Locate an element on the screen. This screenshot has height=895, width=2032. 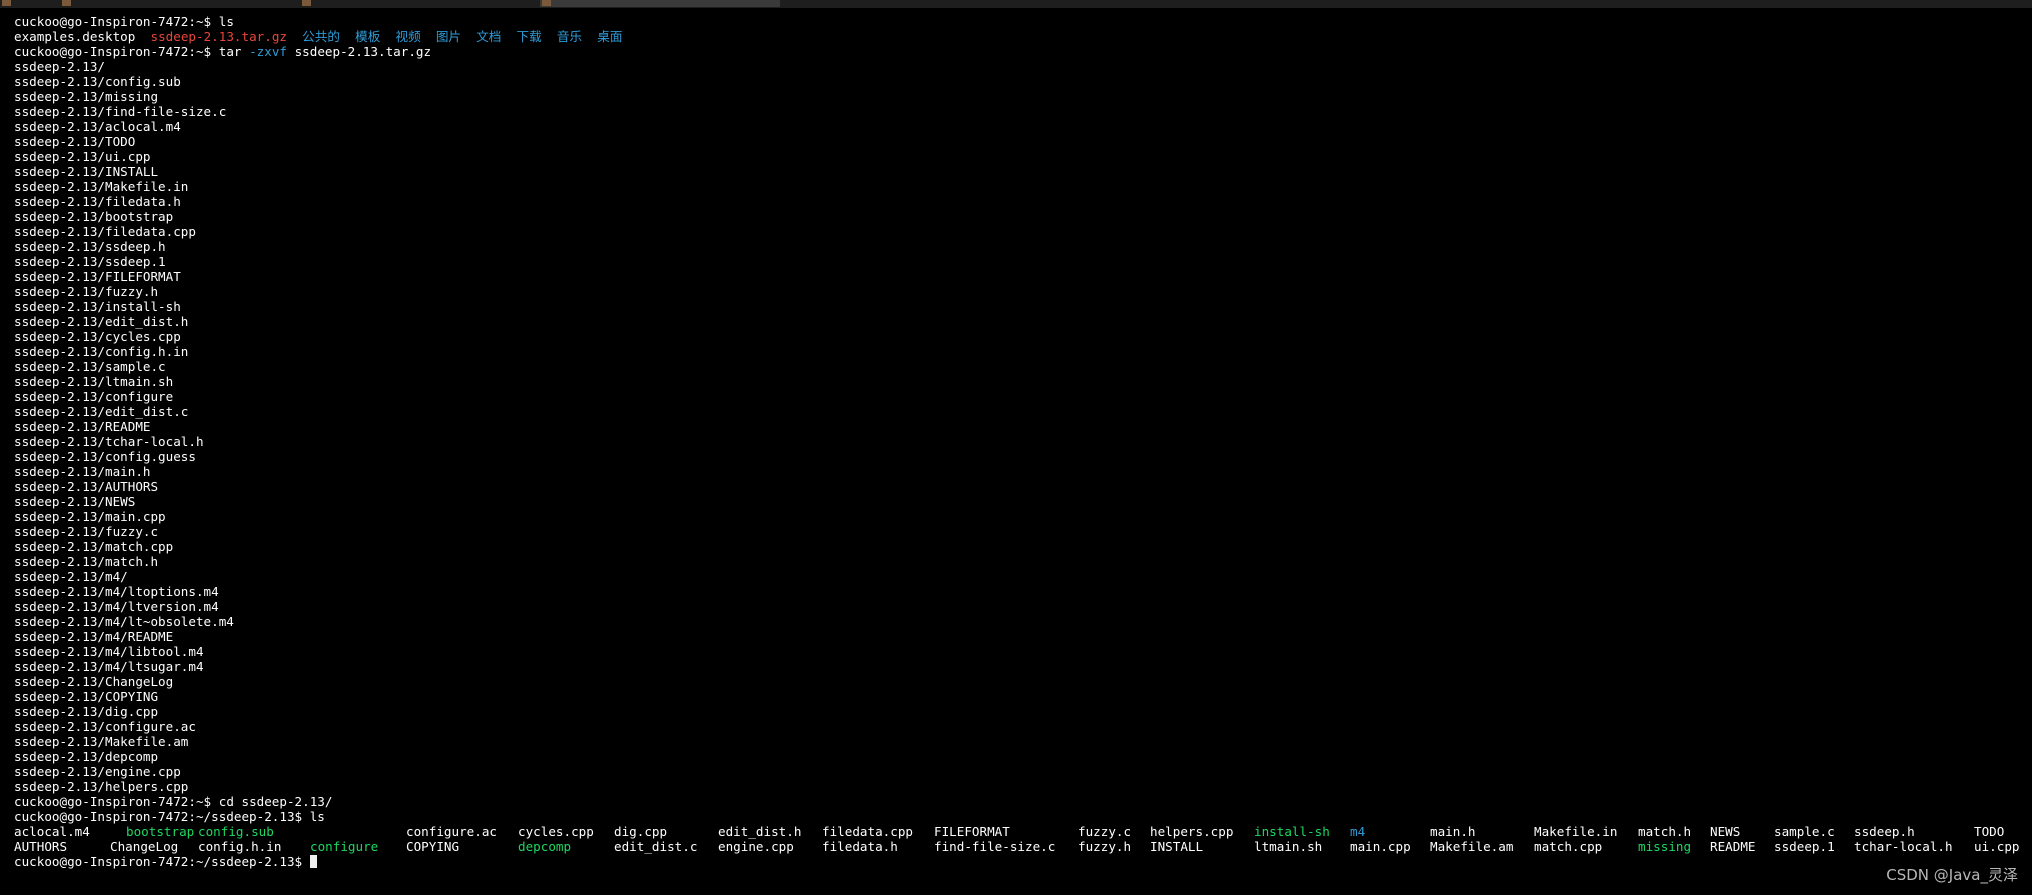
ls-entry: fuzzy.c is located at coordinates (1105, 831).